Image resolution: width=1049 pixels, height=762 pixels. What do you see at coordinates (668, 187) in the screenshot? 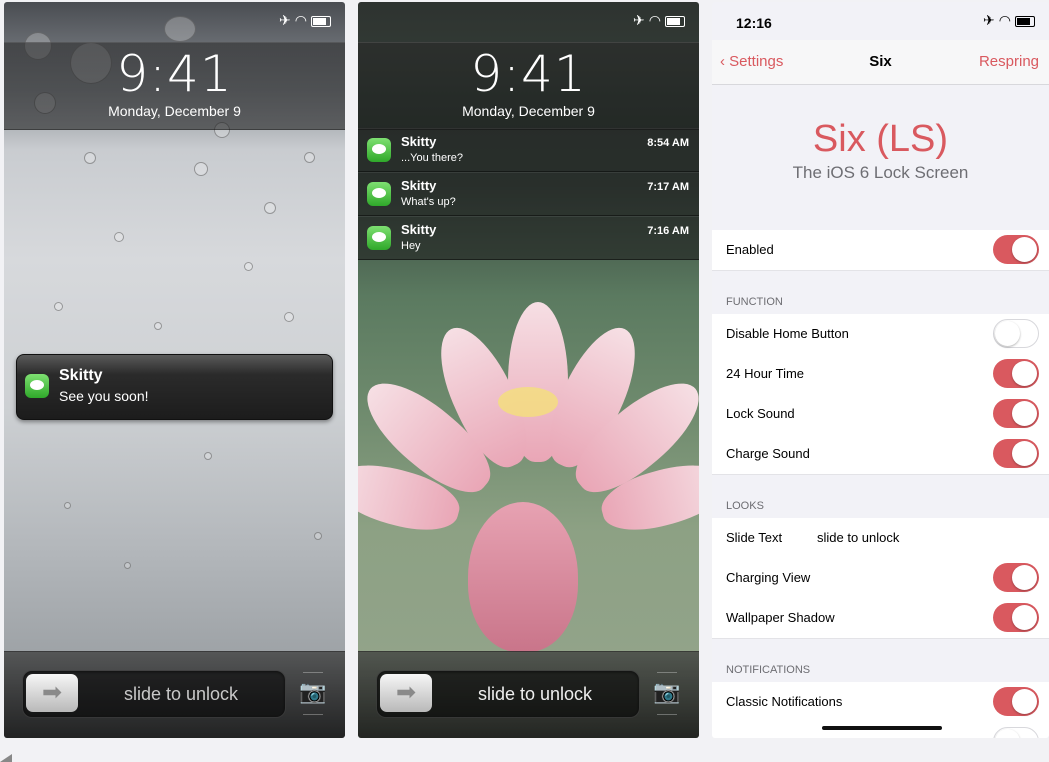
I see `notification-time: 7:17 AM` at bounding box center [668, 187].